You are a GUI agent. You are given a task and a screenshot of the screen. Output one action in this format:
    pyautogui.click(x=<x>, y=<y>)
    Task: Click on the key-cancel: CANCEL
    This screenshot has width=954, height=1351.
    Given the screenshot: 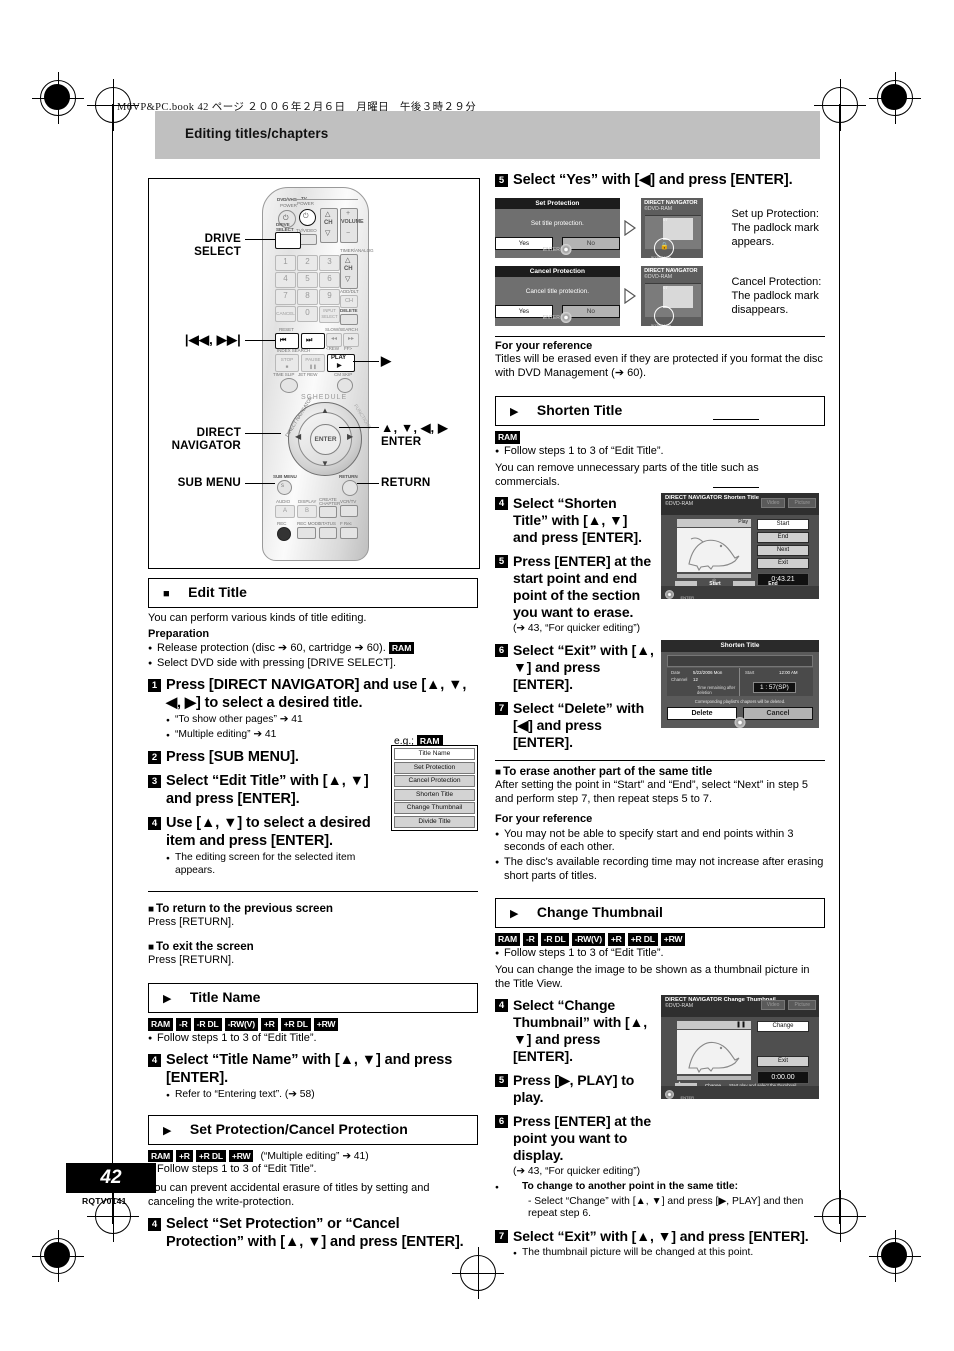 What is the action you would take?
    pyautogui.click(x=285, y=314)
    